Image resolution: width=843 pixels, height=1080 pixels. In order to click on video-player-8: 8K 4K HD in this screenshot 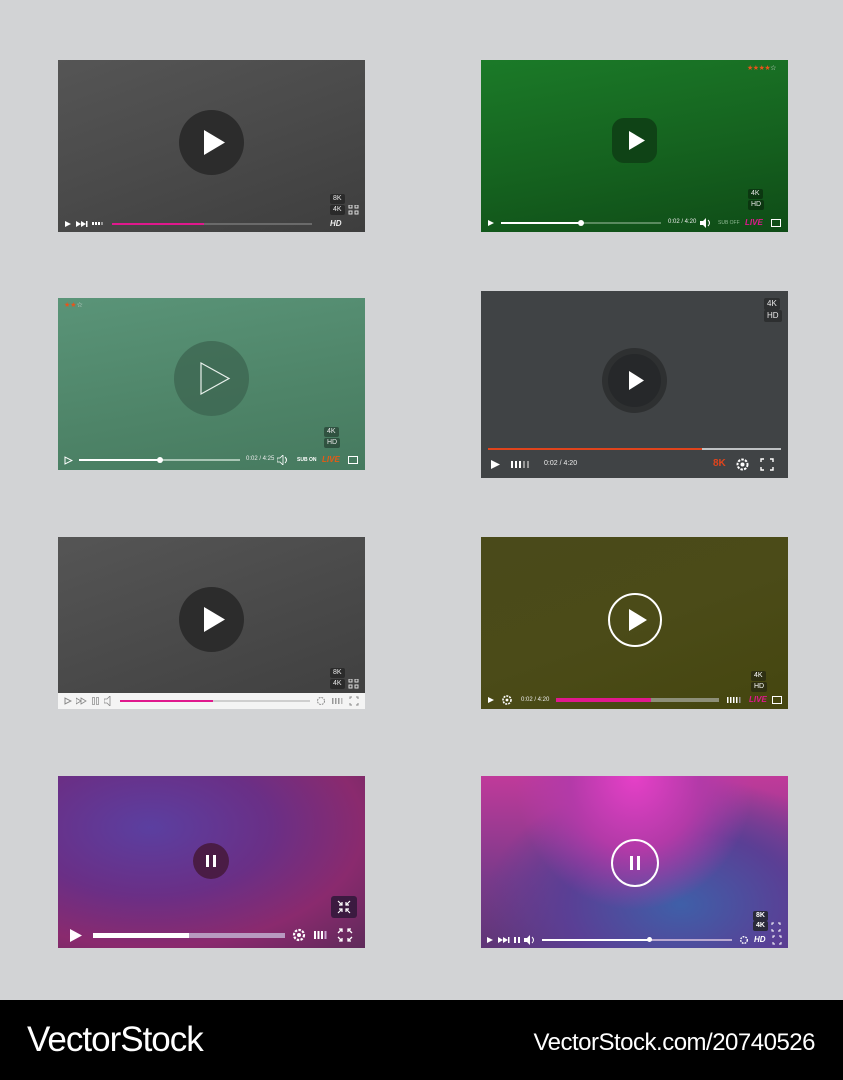, I will do `click(634, 862)`.